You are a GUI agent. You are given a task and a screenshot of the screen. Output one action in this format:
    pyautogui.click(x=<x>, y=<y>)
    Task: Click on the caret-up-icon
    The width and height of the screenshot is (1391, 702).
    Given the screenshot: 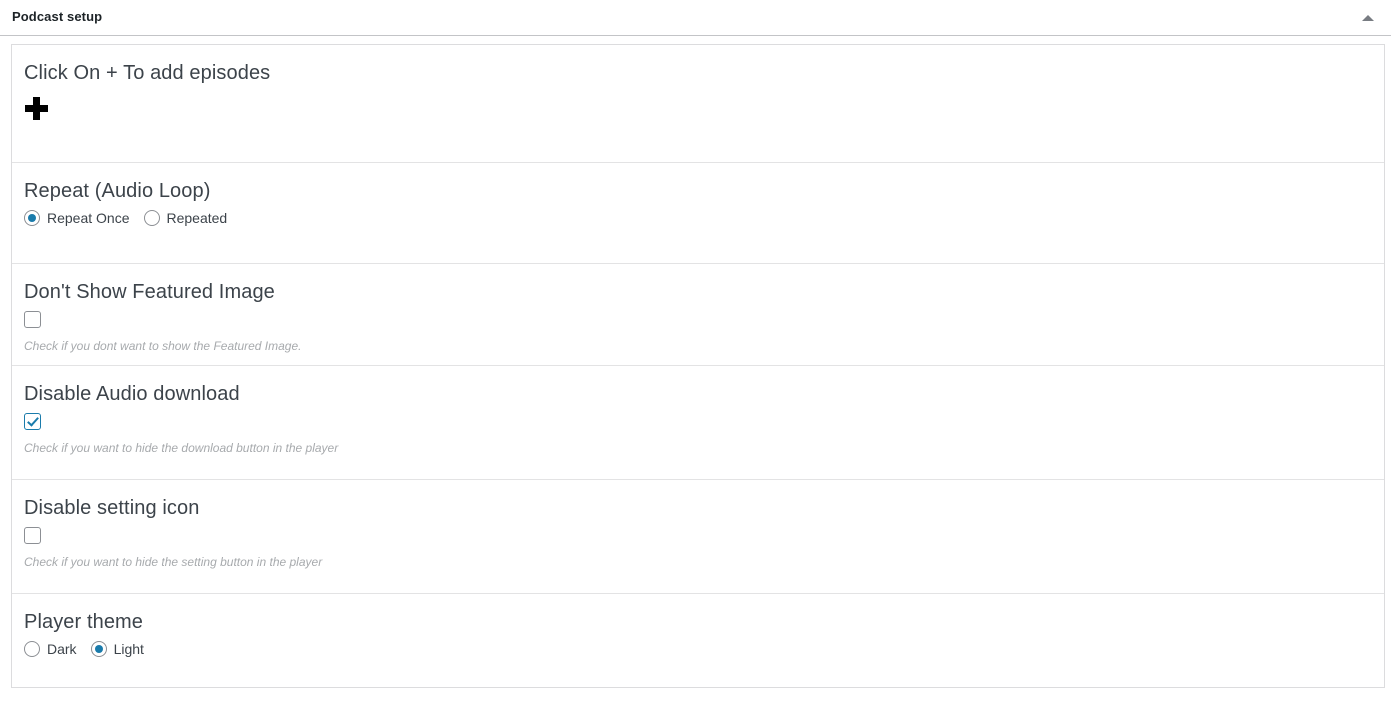 What is the action you would take?
    pyautogui.click(x=1368, y=18)
    